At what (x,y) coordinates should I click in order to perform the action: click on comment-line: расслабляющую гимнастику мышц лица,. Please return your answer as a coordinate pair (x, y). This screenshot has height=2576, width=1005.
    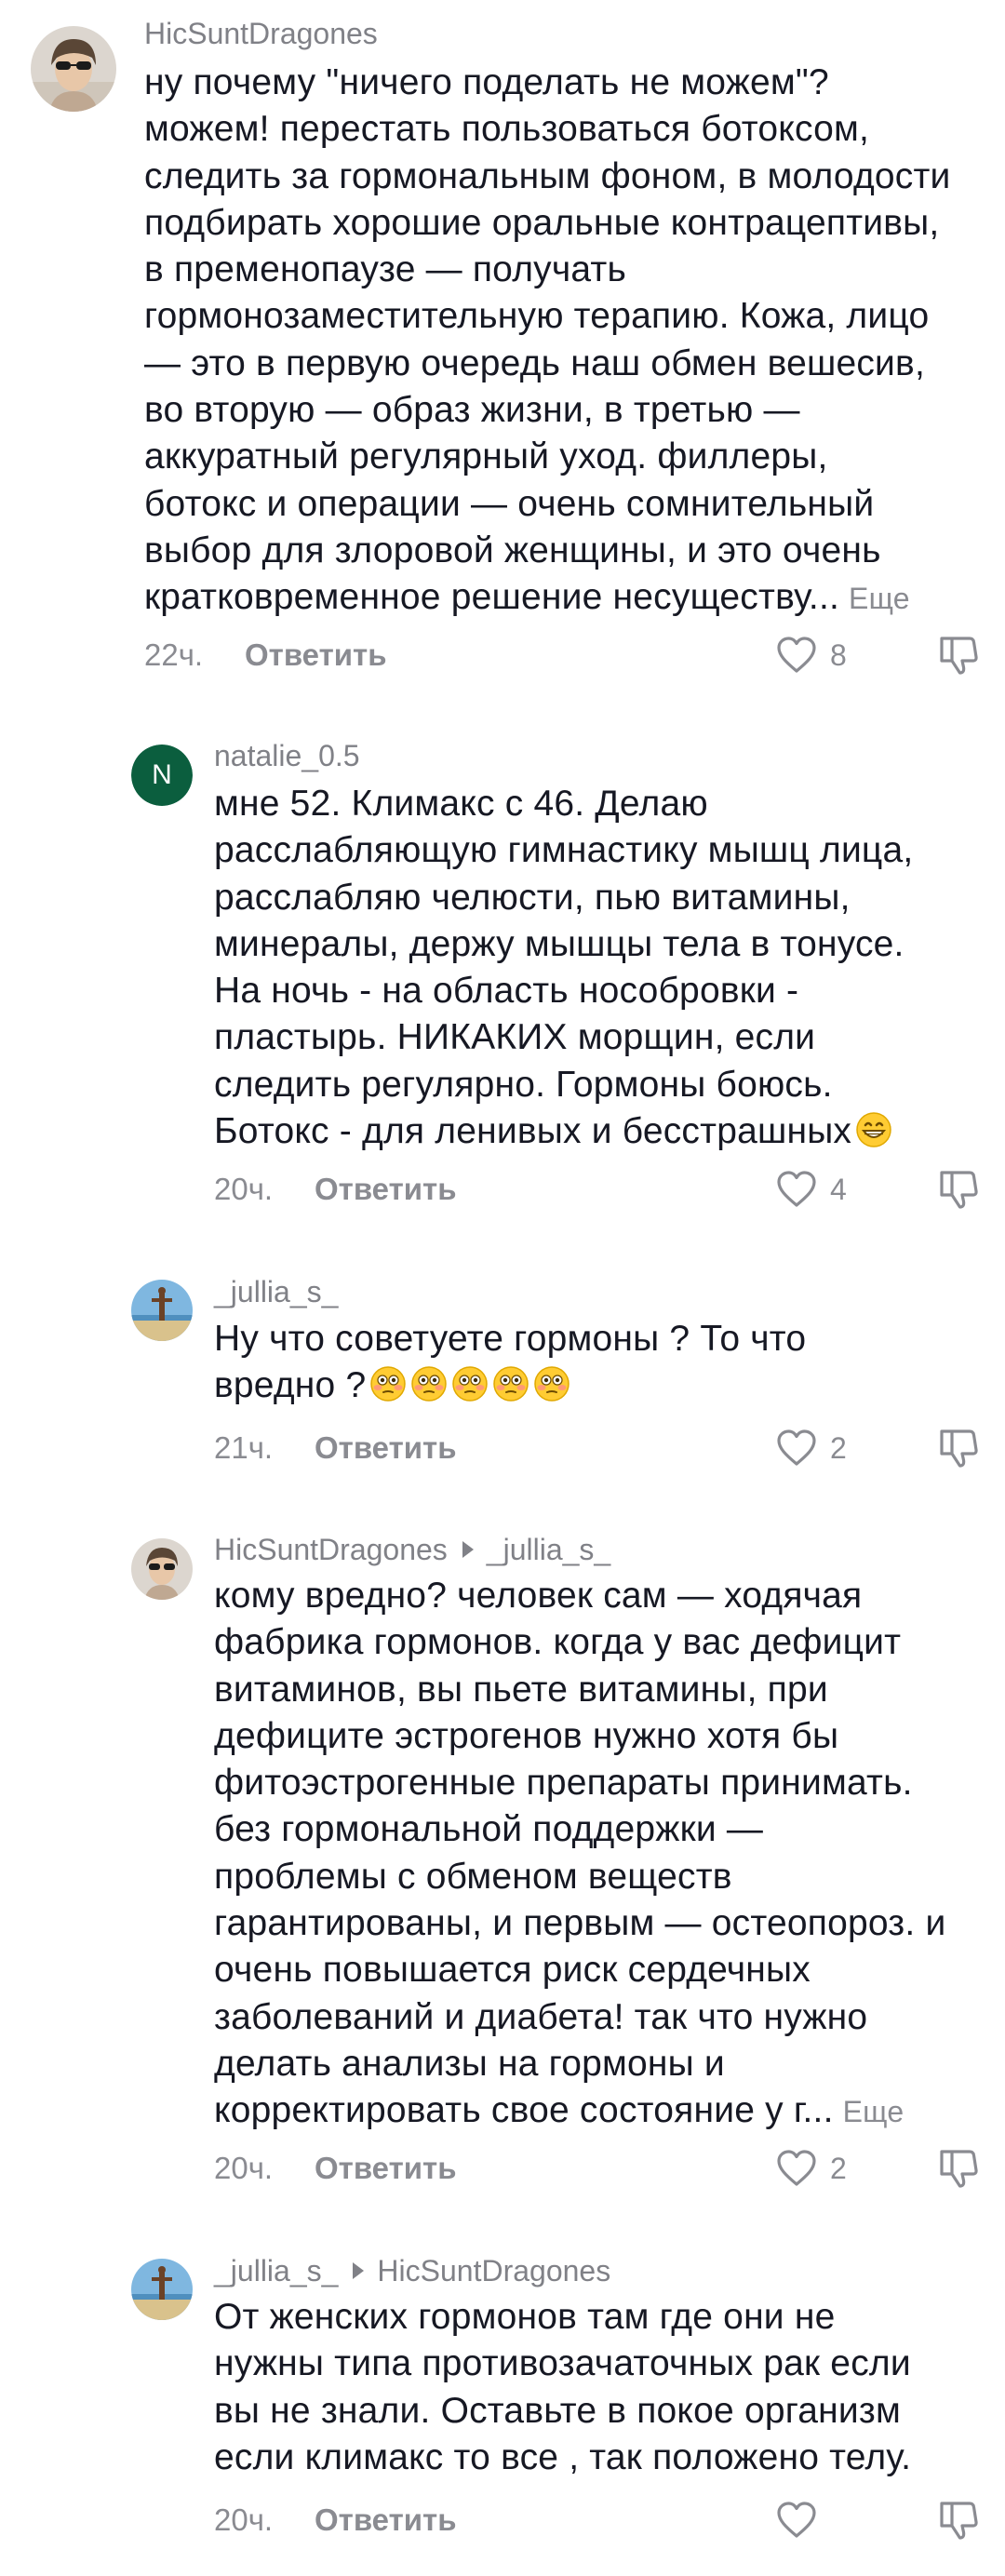
    Looking at the image, I should click on (564, 850).